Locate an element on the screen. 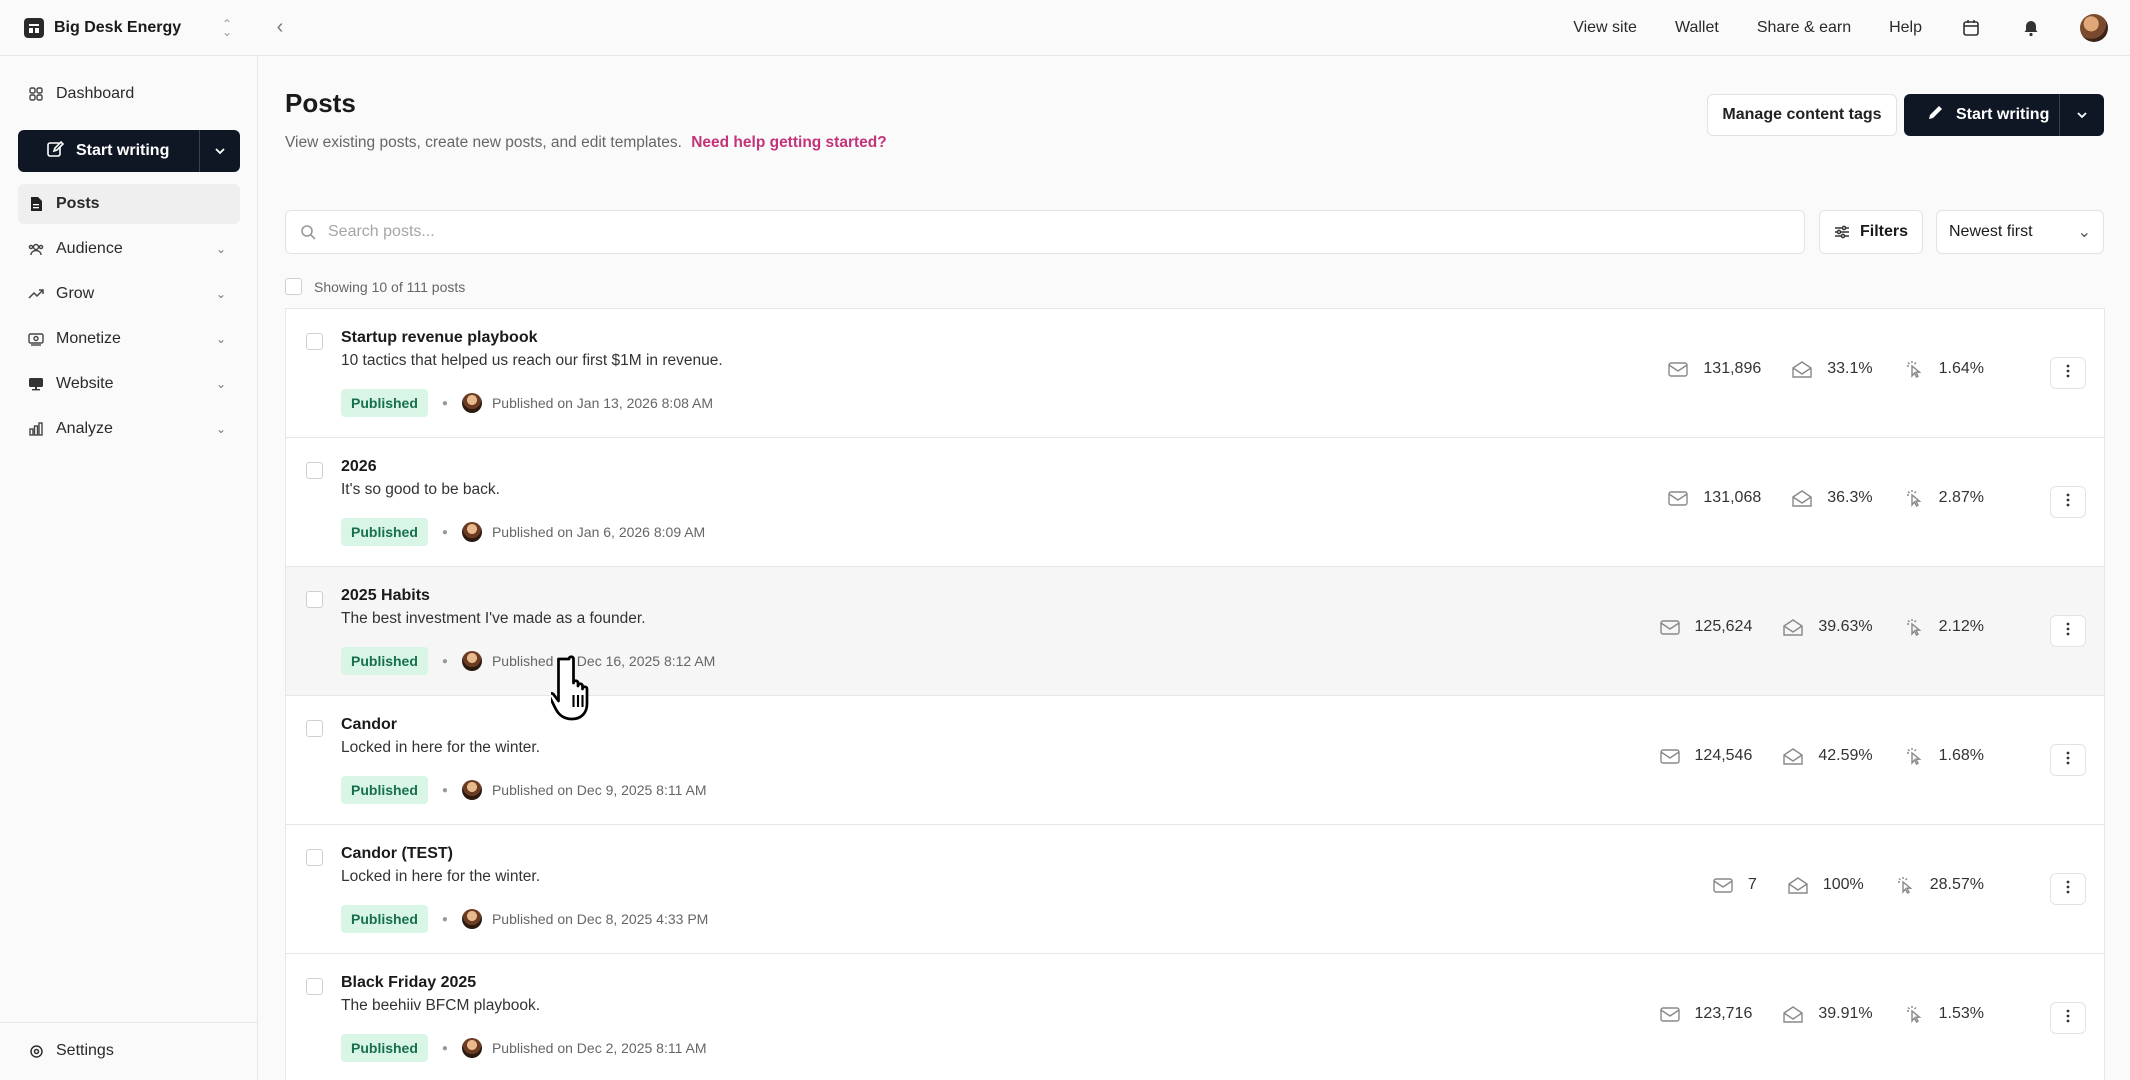 This screenshot has height=1080, width=2130. open-rate-stat: 42.59% is located at coordinates (1827, 756).